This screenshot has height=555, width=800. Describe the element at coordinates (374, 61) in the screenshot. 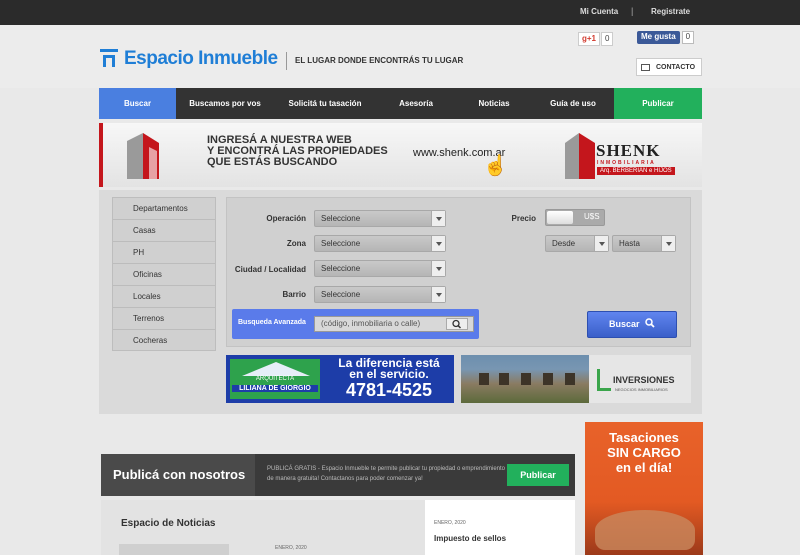

I see `tagline: EL LUGAR DONDE ENCONTRÁS TU LUGAR` at that location.